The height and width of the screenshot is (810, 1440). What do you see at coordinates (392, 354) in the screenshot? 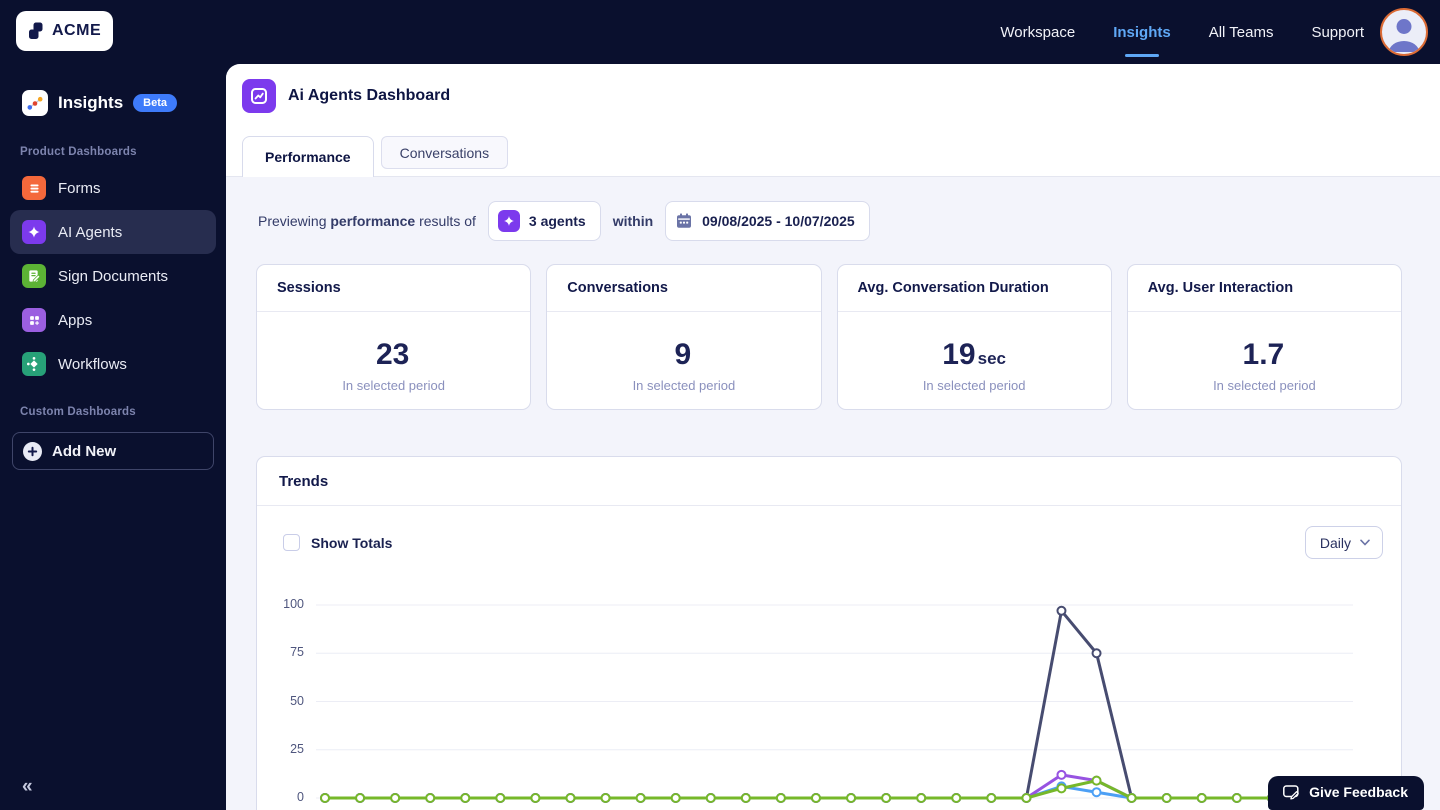
I see `stat-card-value: 23` at bounding box center [392, 354].